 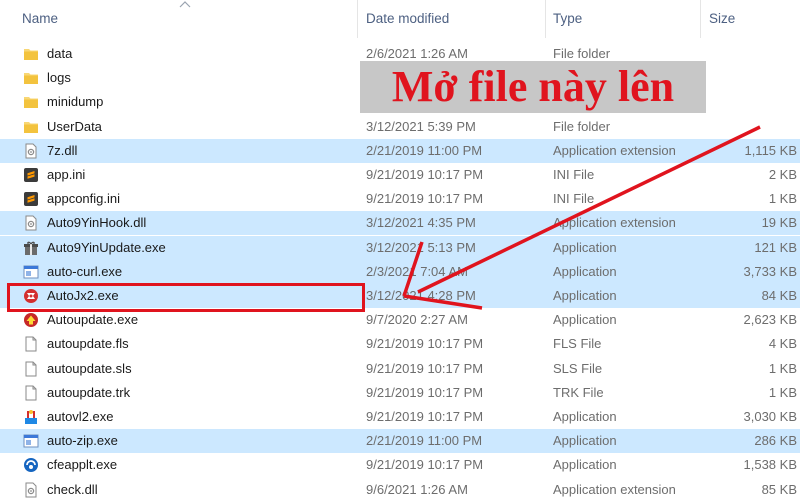 What do you see at coordinates (582, 126) in the screenshot?
I see `file-type: File folder` at bounding box center [582, 126].